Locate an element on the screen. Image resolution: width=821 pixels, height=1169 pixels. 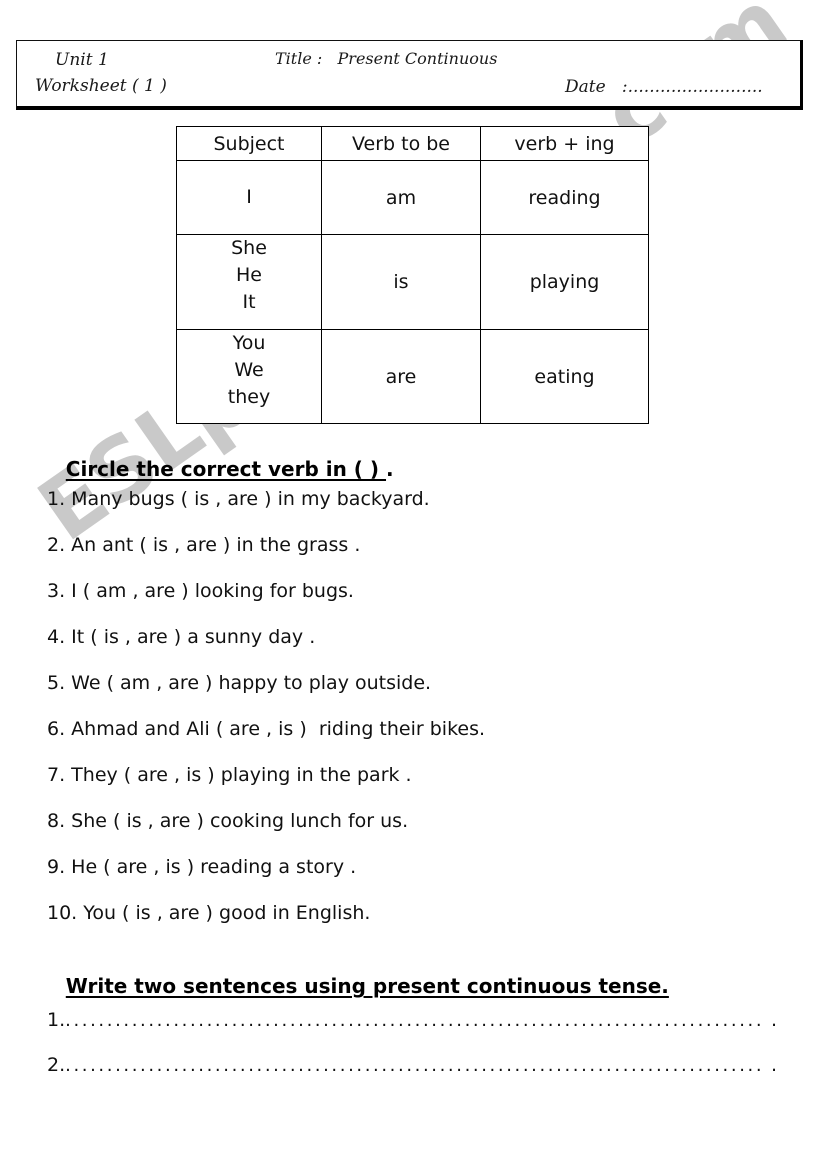
subject-item: I is located at coordinates (249, 197).